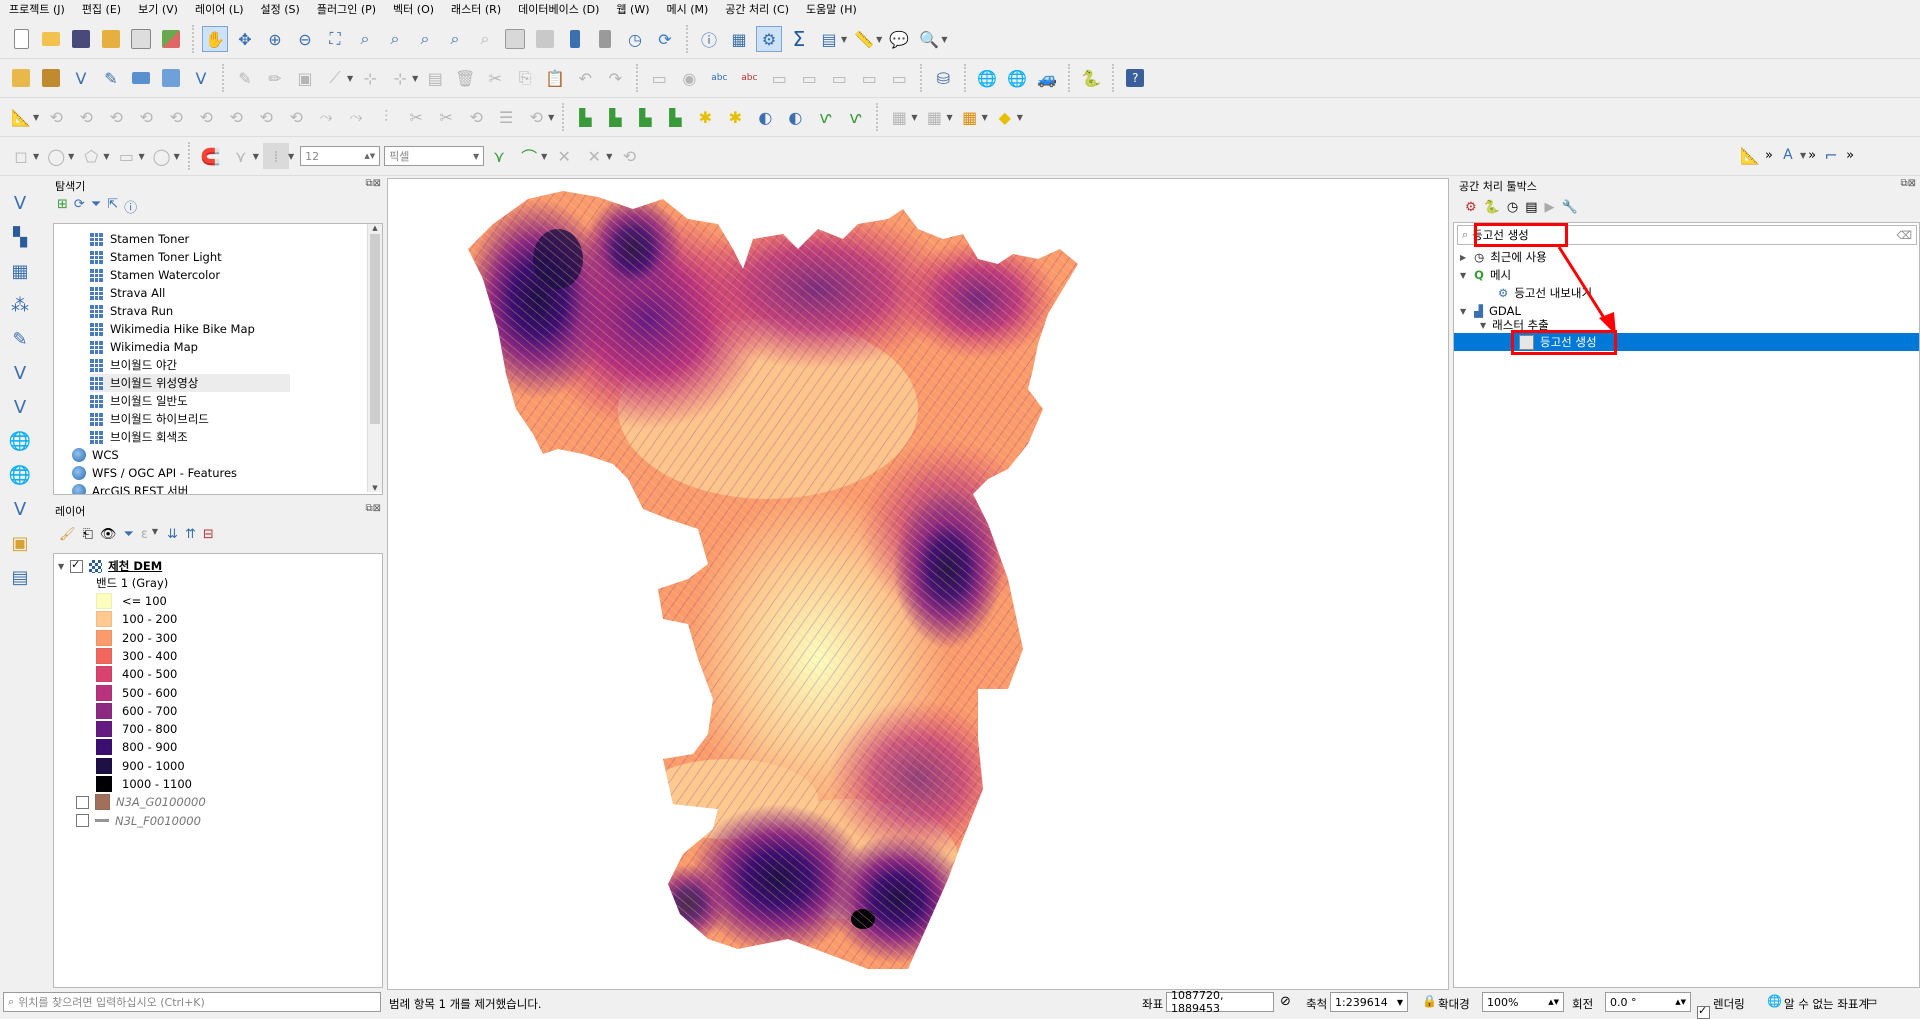 This screenshot has height=1019, width=1920. What do you see at coordinates (201, 78) in the screenshot?
I see `add-vector-icon: V` at bounding box center [201, 78].